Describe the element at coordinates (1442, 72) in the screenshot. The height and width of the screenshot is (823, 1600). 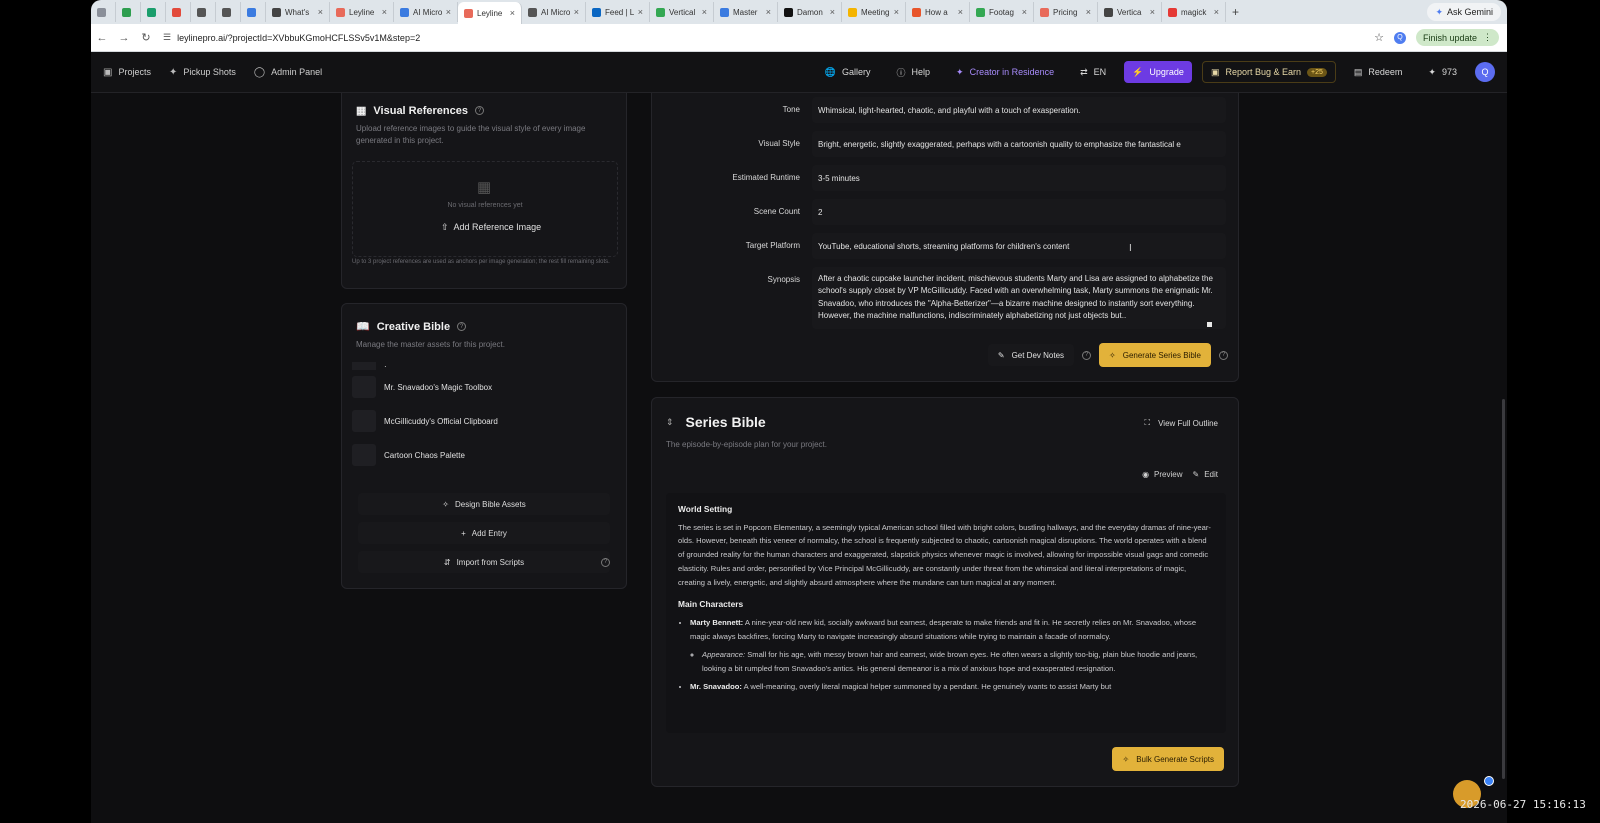
I see `credits-display: ✦ 973` at that location.